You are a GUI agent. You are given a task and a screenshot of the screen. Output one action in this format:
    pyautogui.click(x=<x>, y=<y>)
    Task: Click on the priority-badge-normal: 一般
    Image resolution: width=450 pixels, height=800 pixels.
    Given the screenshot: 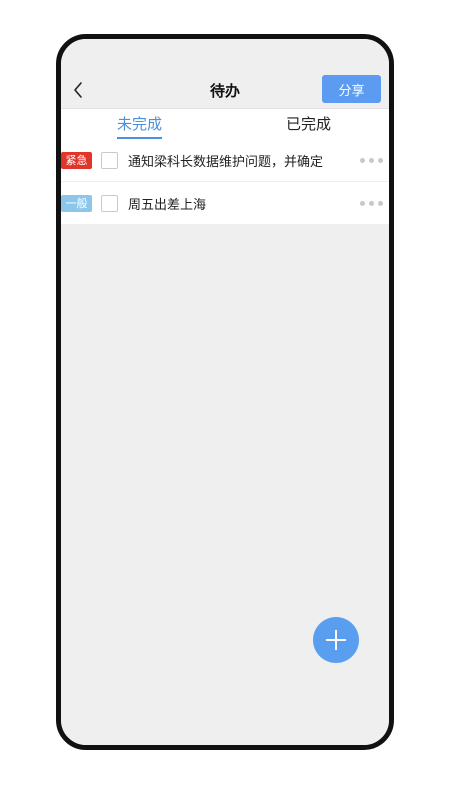 What is the action you would take?
    pyautogui.click(x=76, y=203)
    